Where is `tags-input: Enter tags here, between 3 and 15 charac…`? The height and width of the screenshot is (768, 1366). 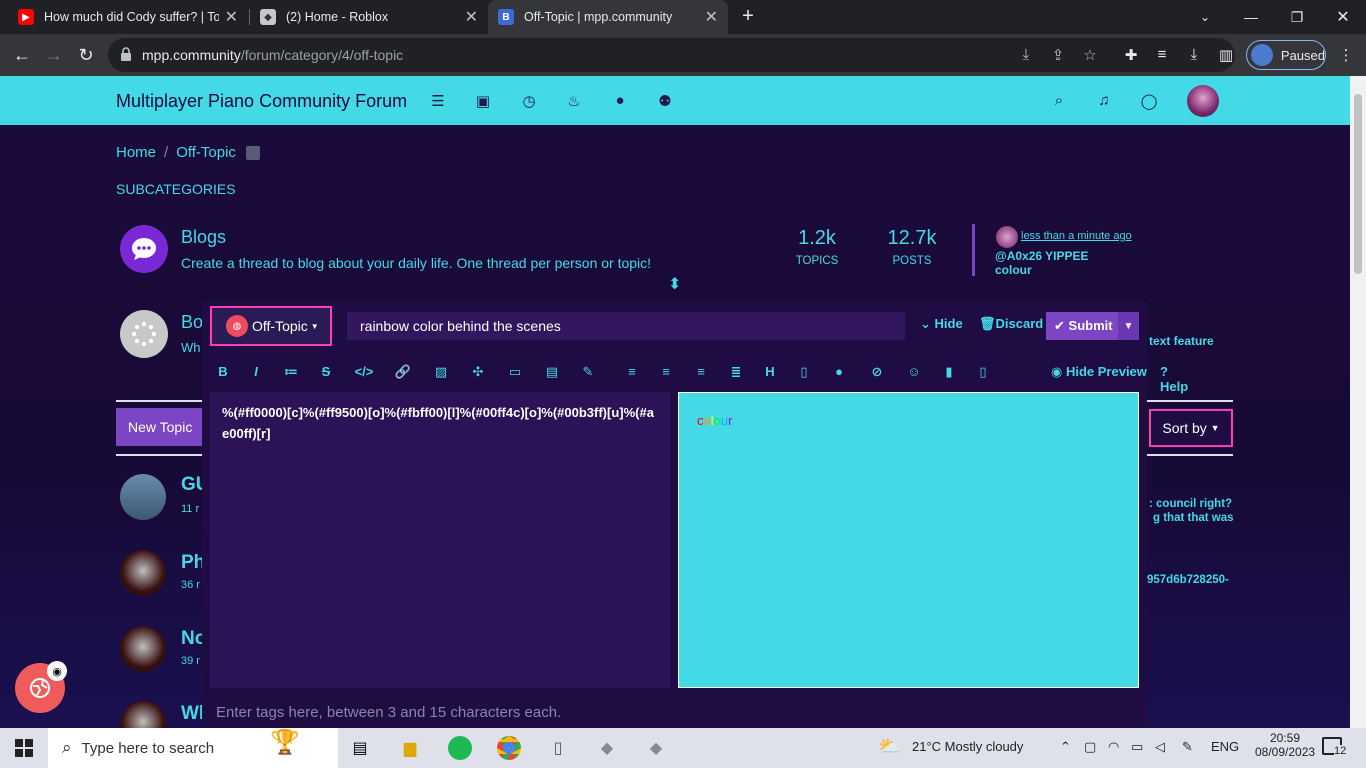 tags-input: Enter tags here, between 3 and 15 charac… is located at coordinates (674, 712).